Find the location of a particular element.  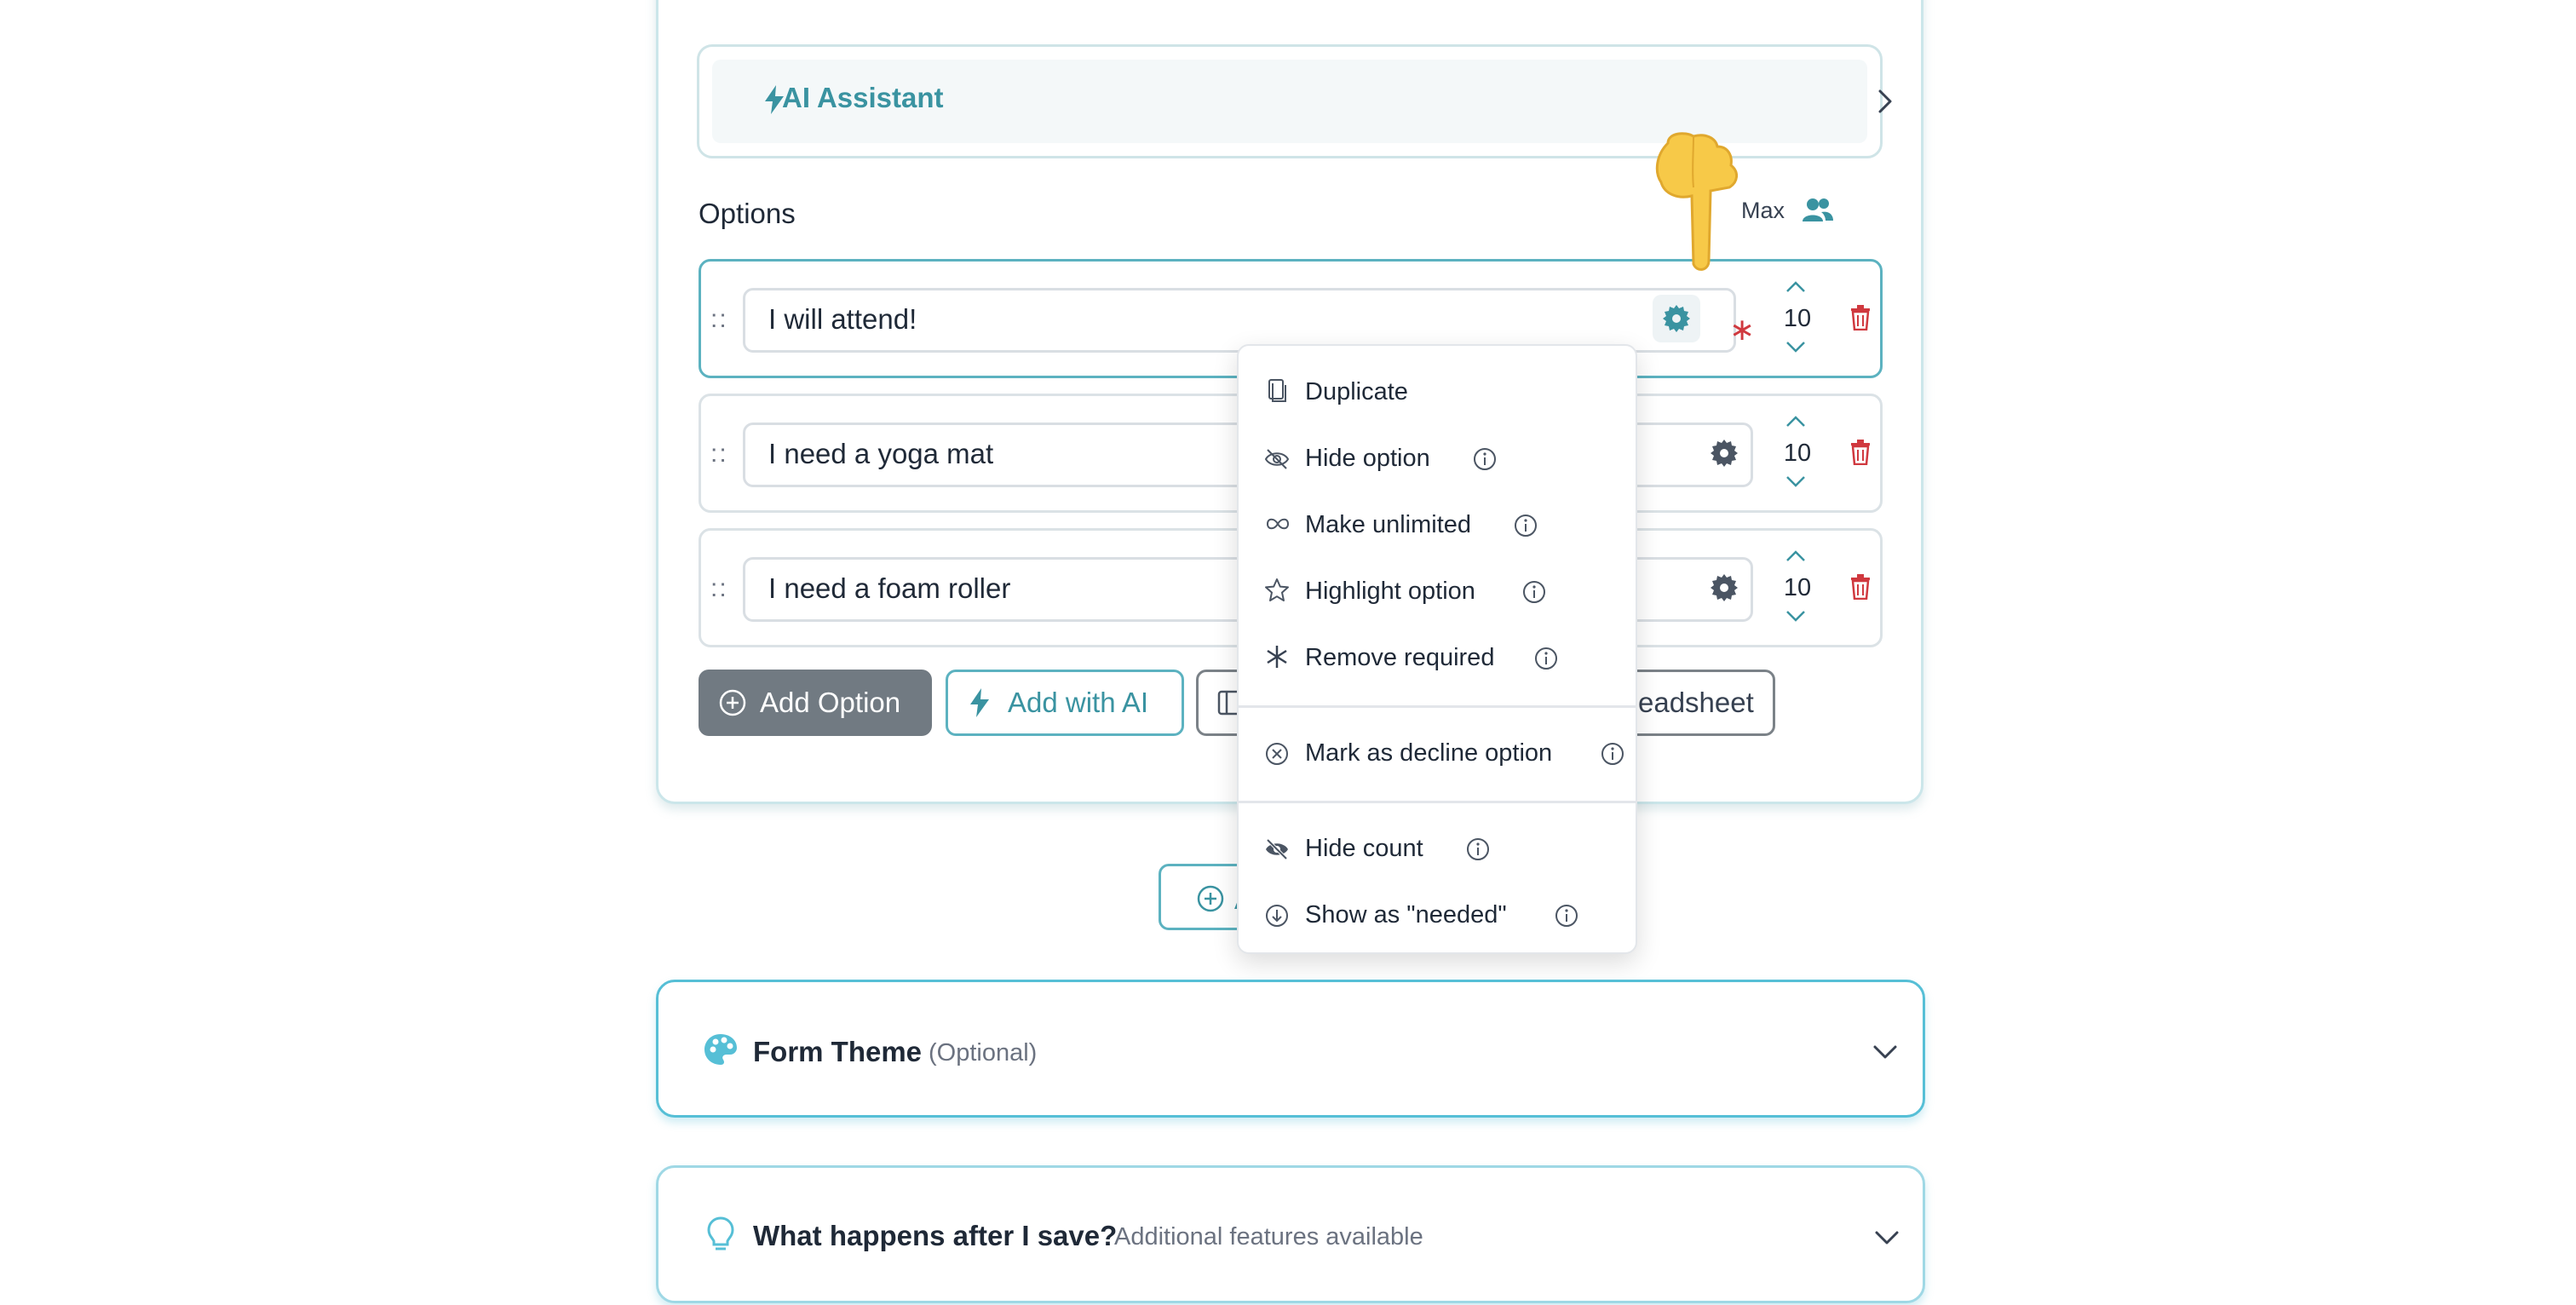

asterisk-icon is located at coordinates (1277, 657).